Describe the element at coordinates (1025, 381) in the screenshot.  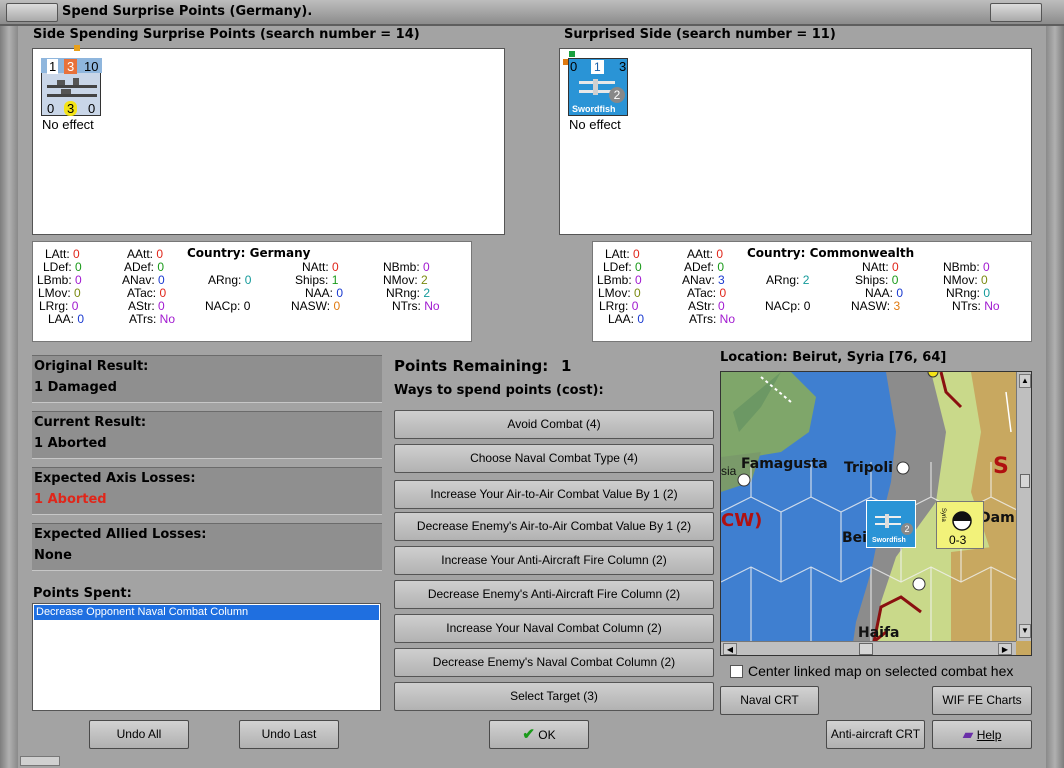
I see `scroll-up-arrow-icon: ▲` at that location.